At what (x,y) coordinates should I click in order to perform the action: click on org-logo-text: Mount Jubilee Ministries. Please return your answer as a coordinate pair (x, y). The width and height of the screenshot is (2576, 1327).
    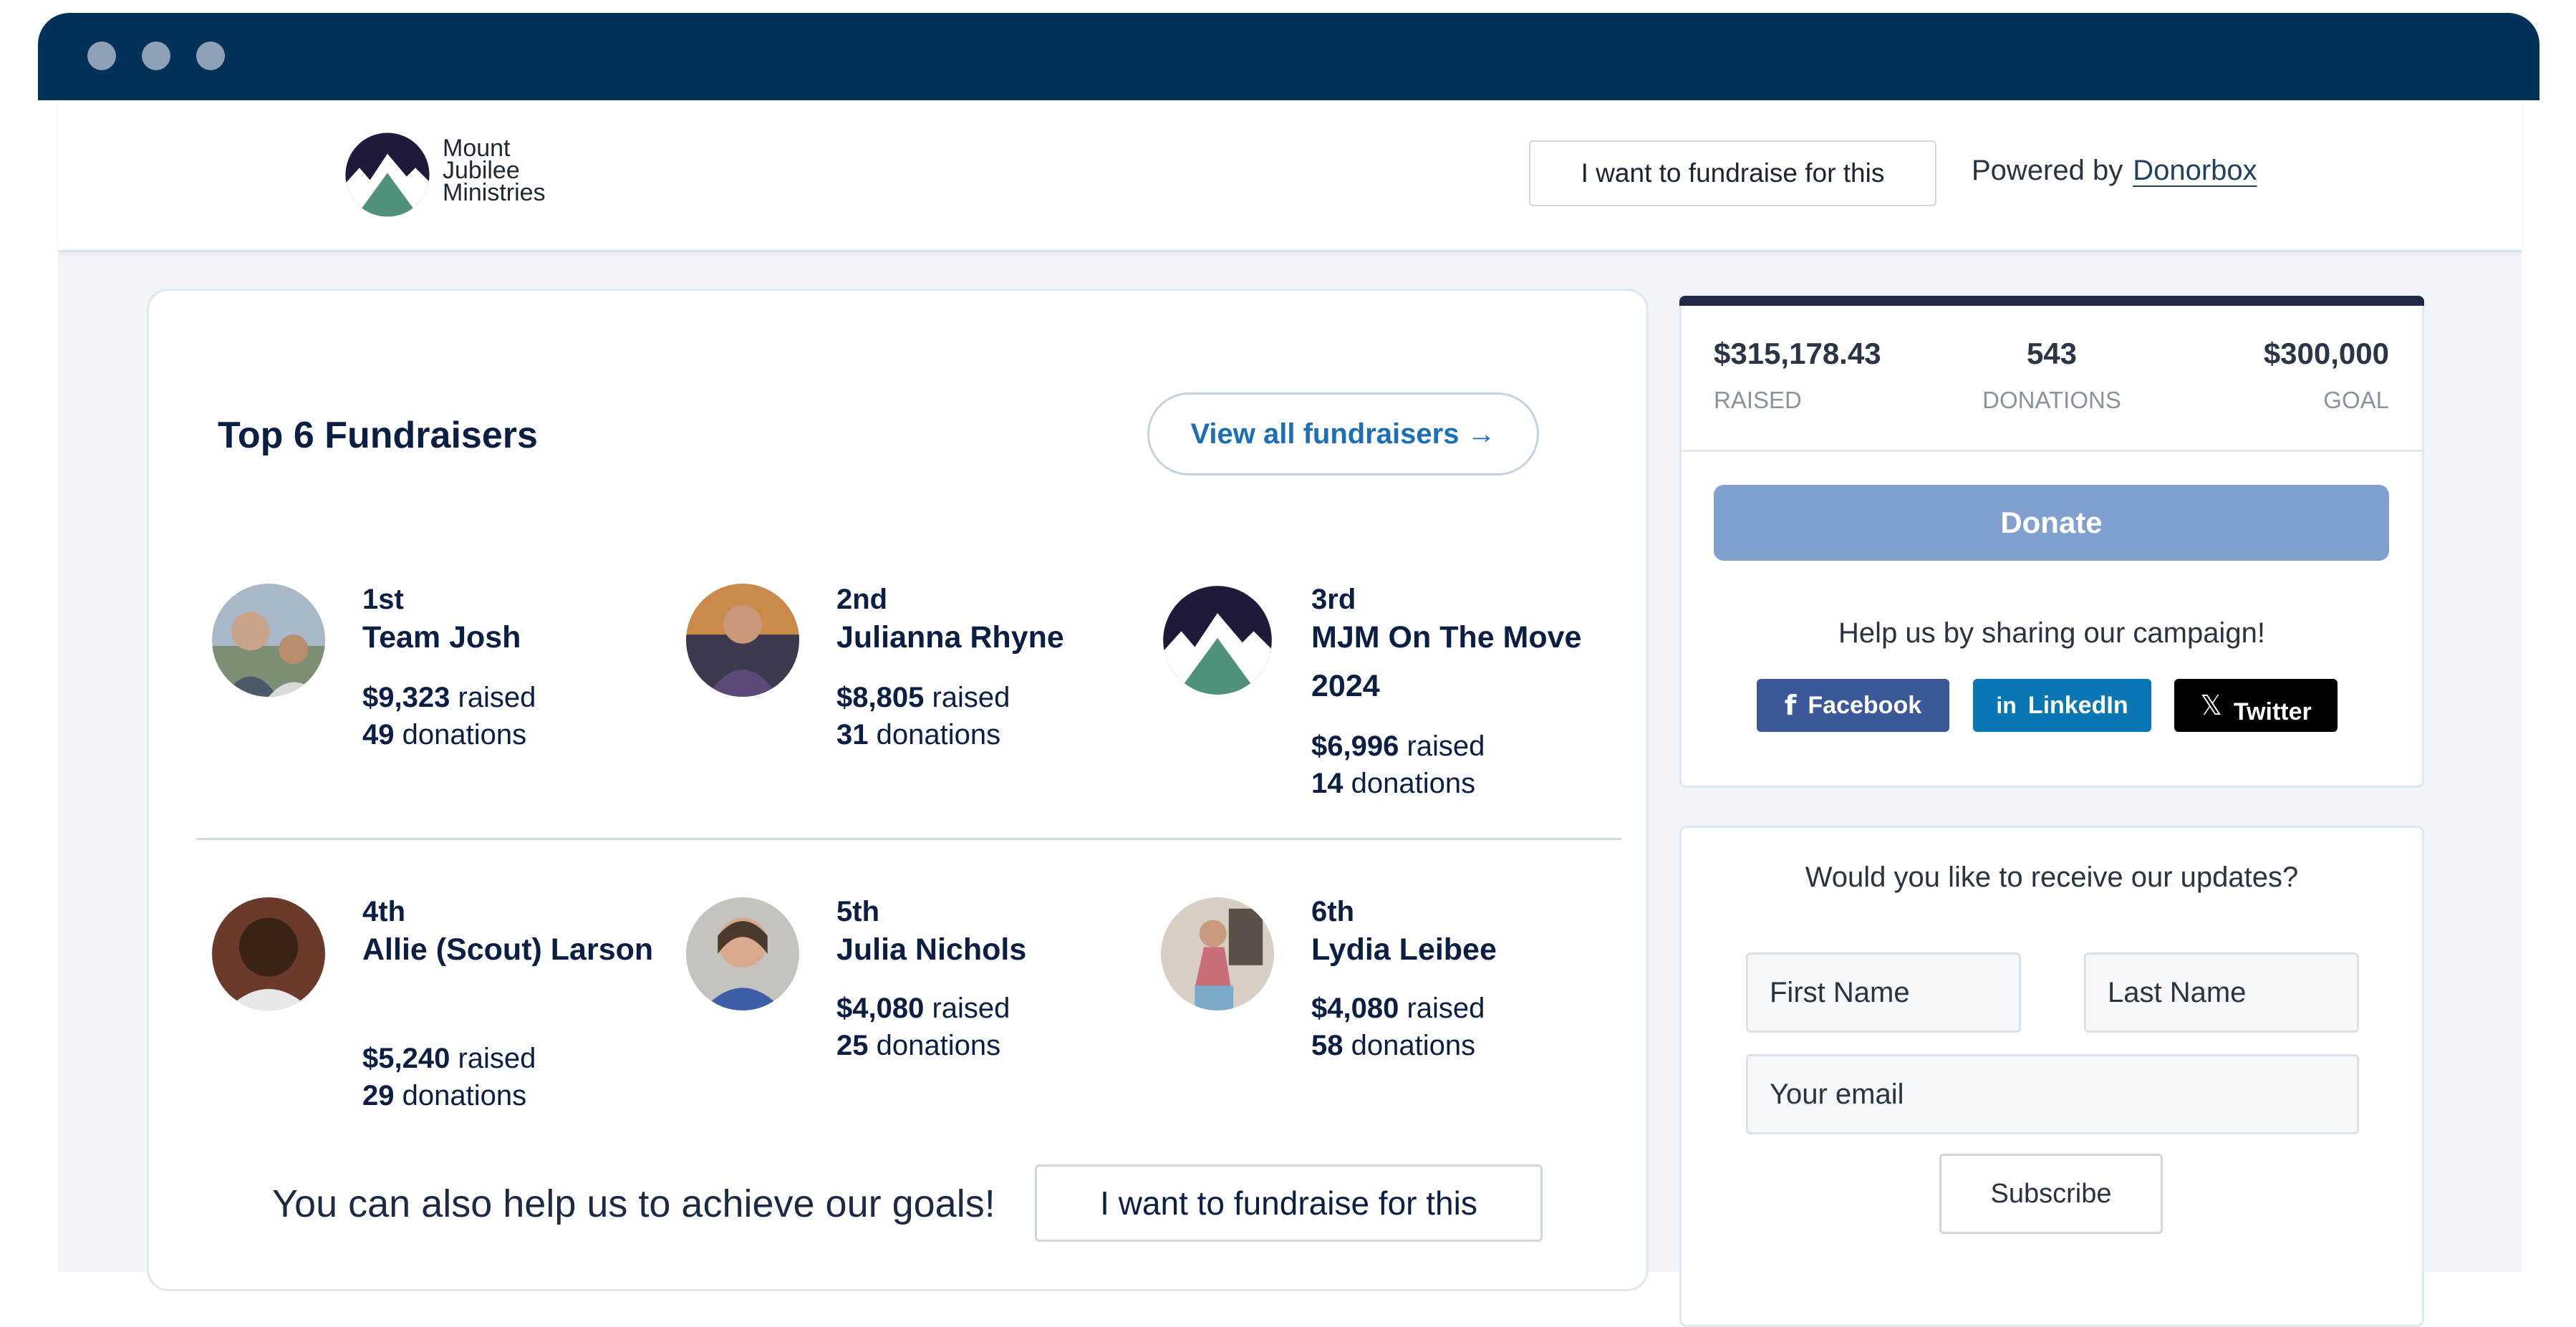
    Looking at the image, I should click on (494, 170).